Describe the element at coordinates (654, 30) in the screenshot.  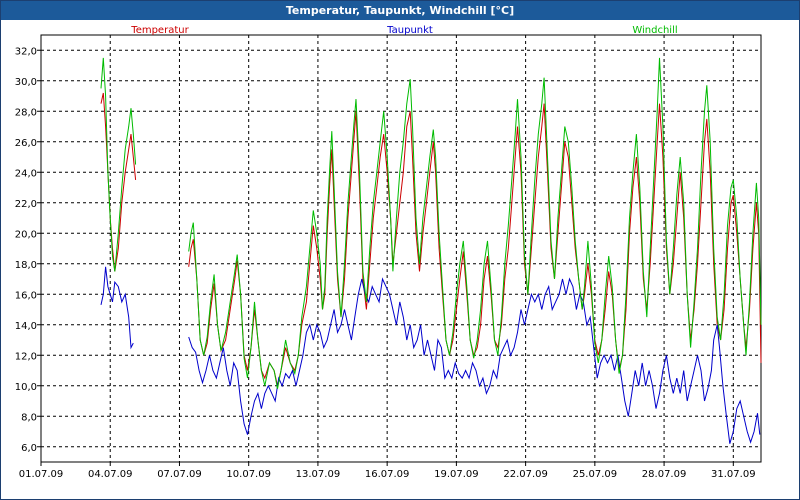
I see `legend-entry-windchill: Windchill` at that location.